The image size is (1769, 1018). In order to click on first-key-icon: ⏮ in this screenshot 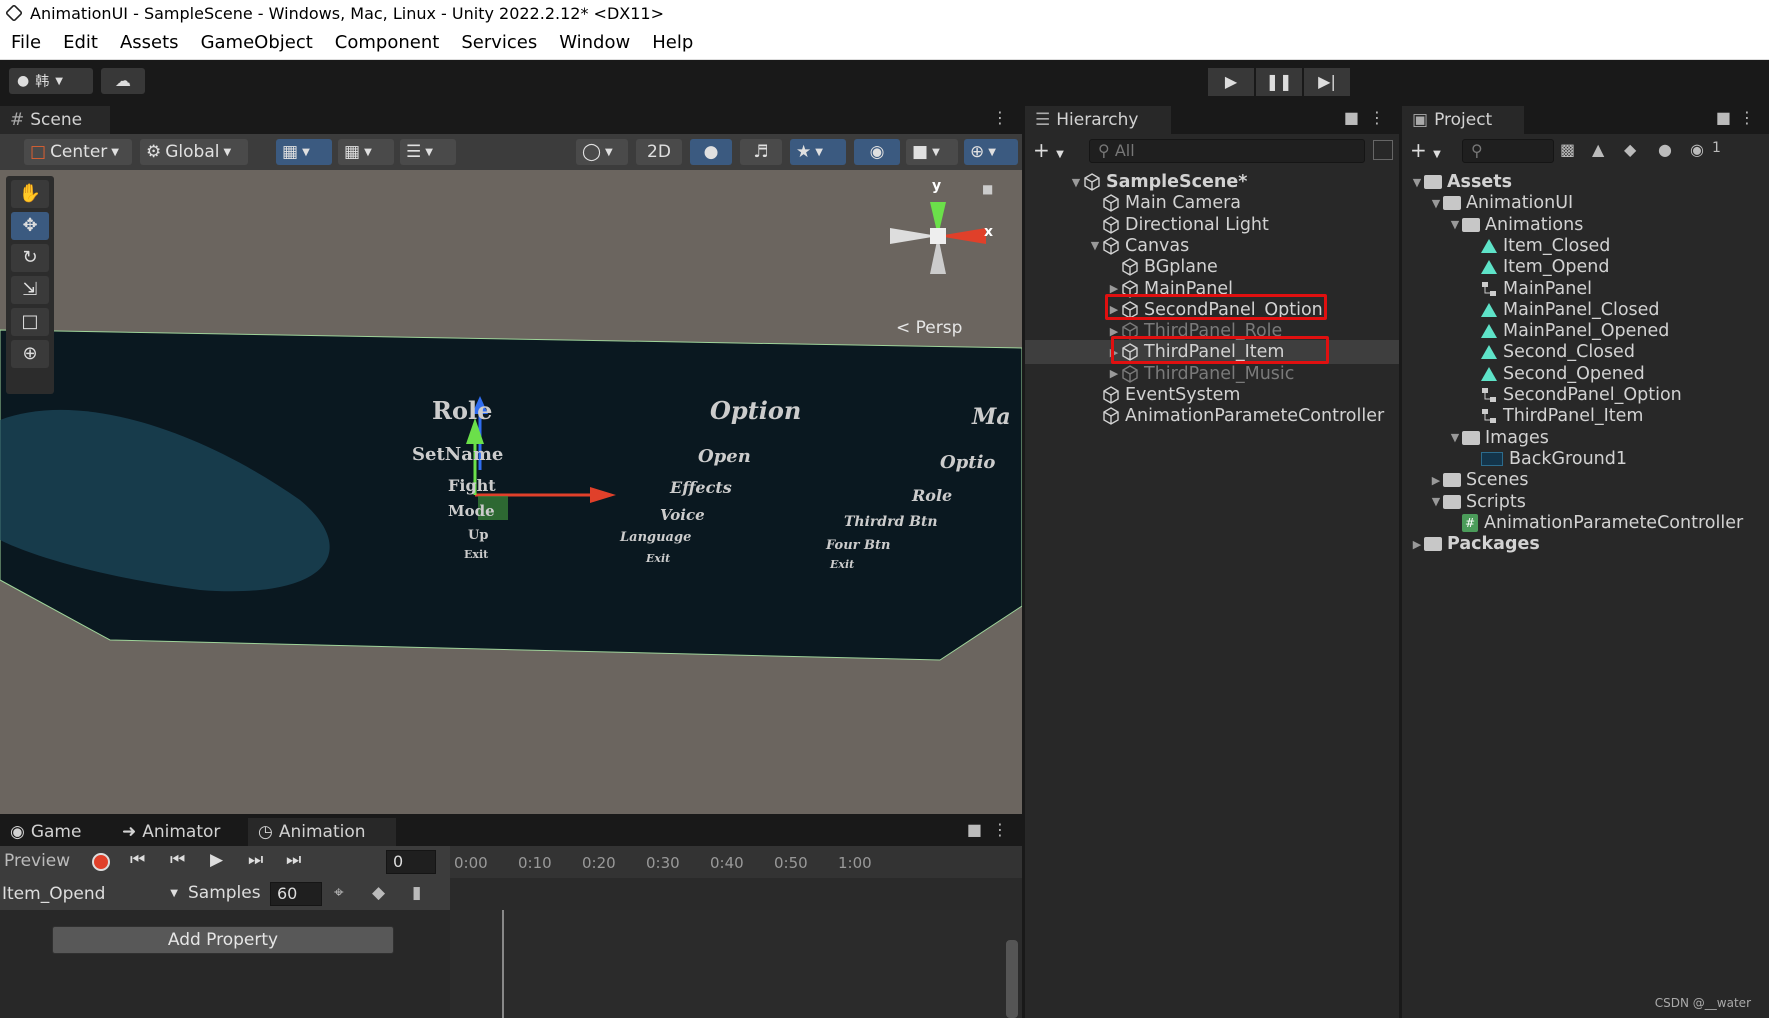, I will do `click(137, 860)`.